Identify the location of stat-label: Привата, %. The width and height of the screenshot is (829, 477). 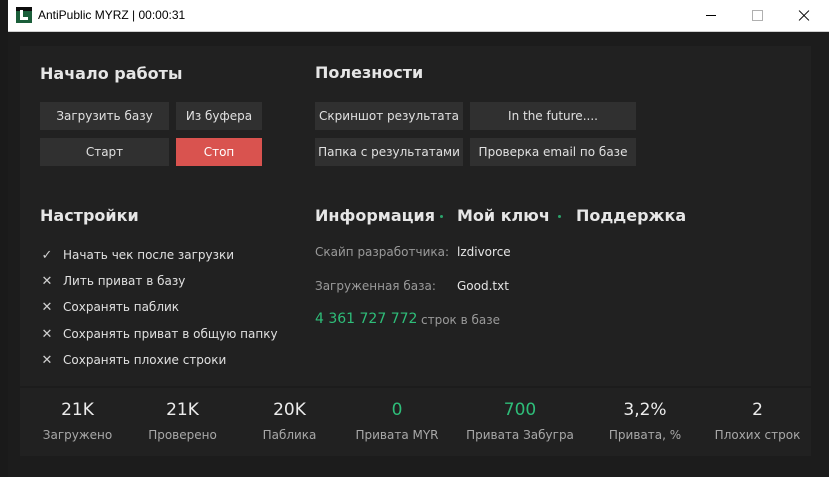
(645, 435).